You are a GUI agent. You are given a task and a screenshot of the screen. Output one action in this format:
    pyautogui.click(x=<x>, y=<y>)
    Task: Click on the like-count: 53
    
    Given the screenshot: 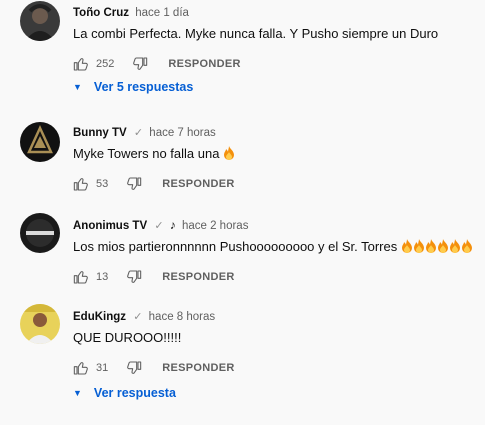 What is the action you would take?
    pyautogui.click(x=102, y=184)
    